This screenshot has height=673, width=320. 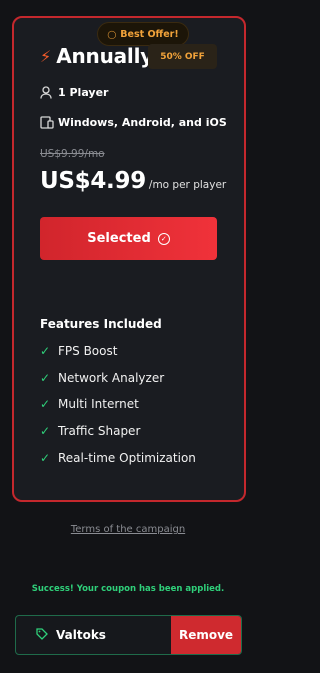 What do you see at coordinates (105, 56) in the screenshot?
I see `plan-title: Annually` at bounding box center [105, 56].